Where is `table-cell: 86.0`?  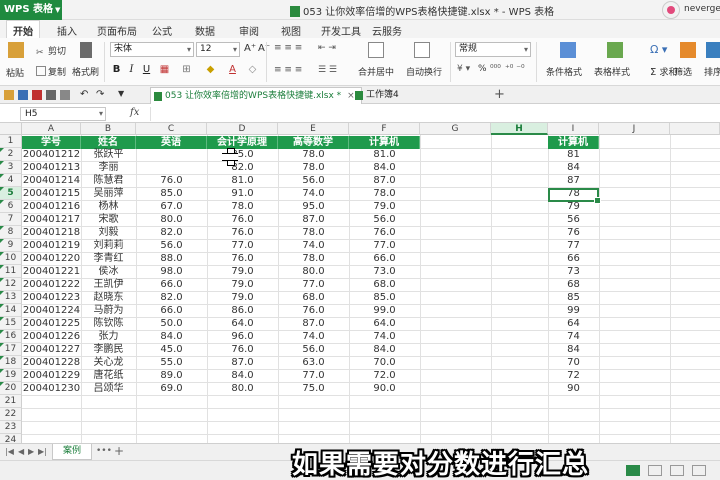
table-cell: 86.0 is located at coordinates (242, 310).